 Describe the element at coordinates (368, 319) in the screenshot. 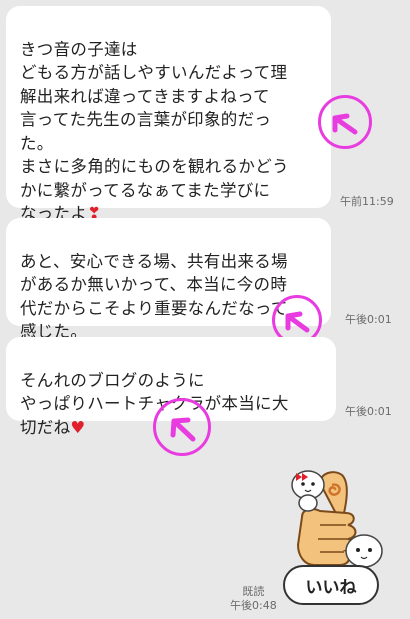

I see `message-time-2: 午後0:01` at that location.